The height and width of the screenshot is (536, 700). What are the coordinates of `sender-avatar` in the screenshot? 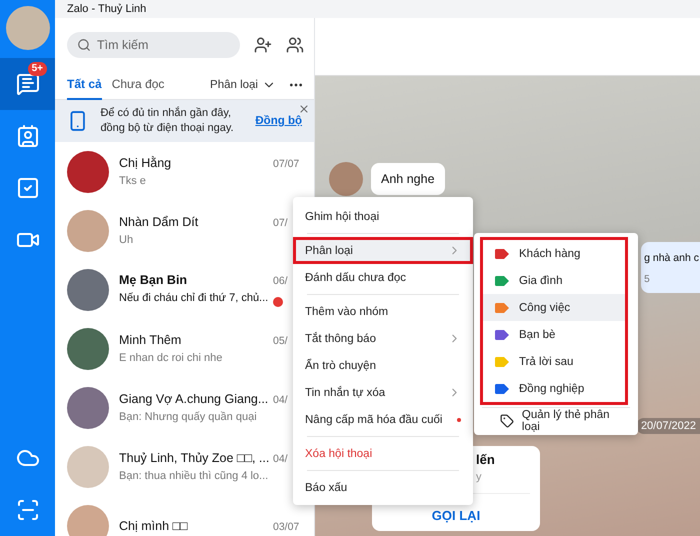 It's located at (346, 179).